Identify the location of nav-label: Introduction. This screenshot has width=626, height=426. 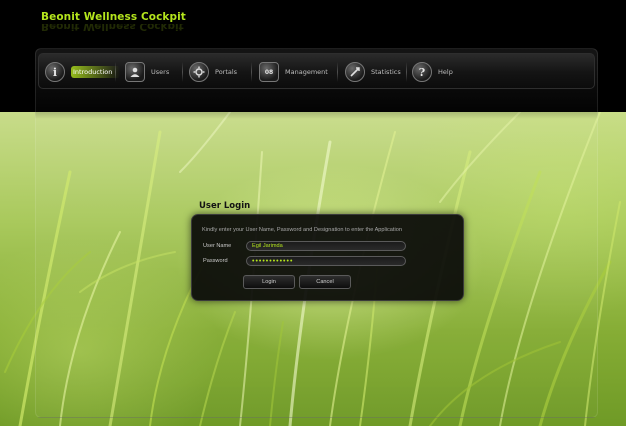
(96, 72).